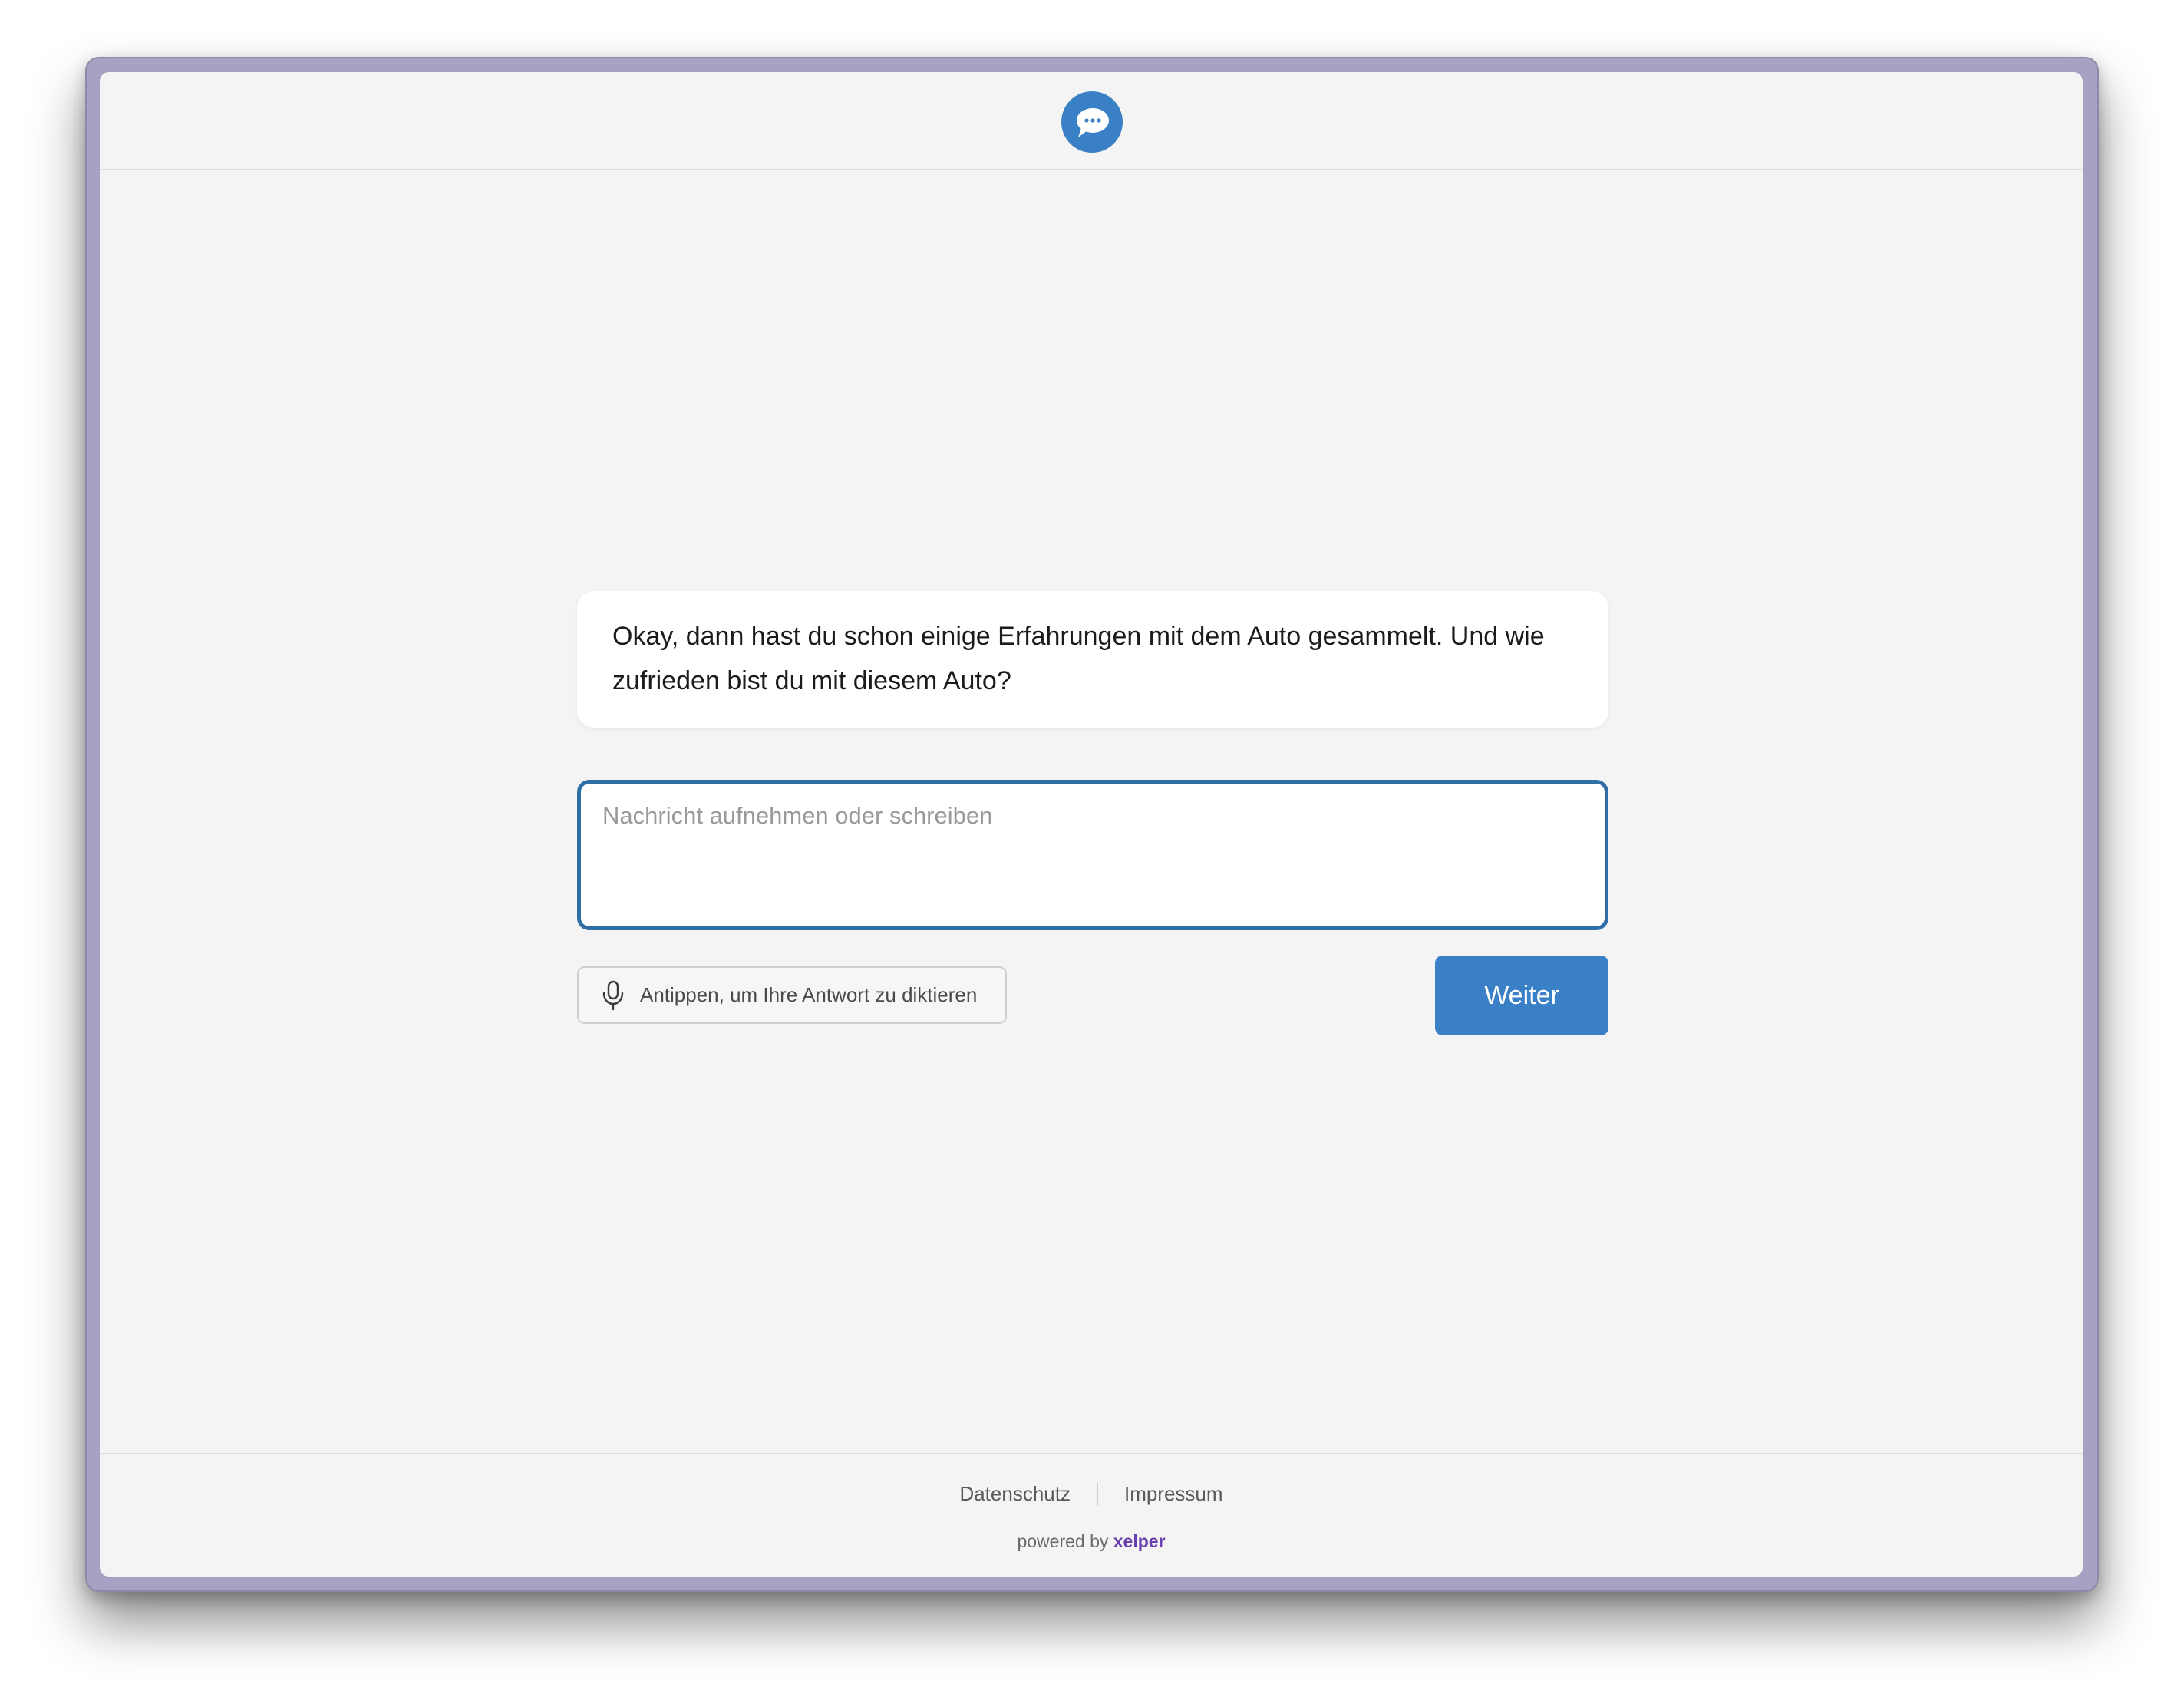 The width and height of the screenshot is (2184, 1707). I want to click on message-input, so click(1093, 855).